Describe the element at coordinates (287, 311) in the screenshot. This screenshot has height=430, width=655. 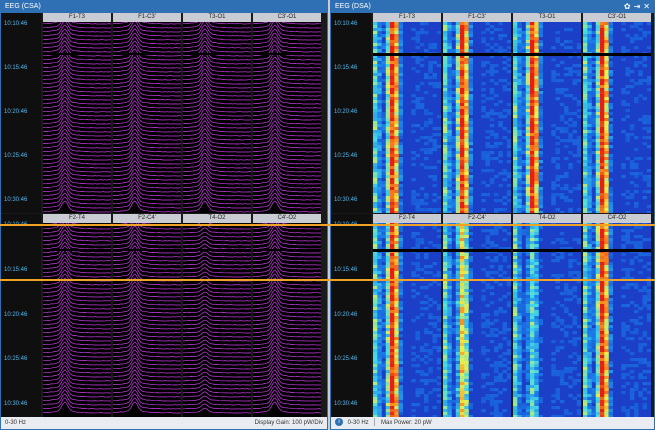
I see `trace-line` at that location.